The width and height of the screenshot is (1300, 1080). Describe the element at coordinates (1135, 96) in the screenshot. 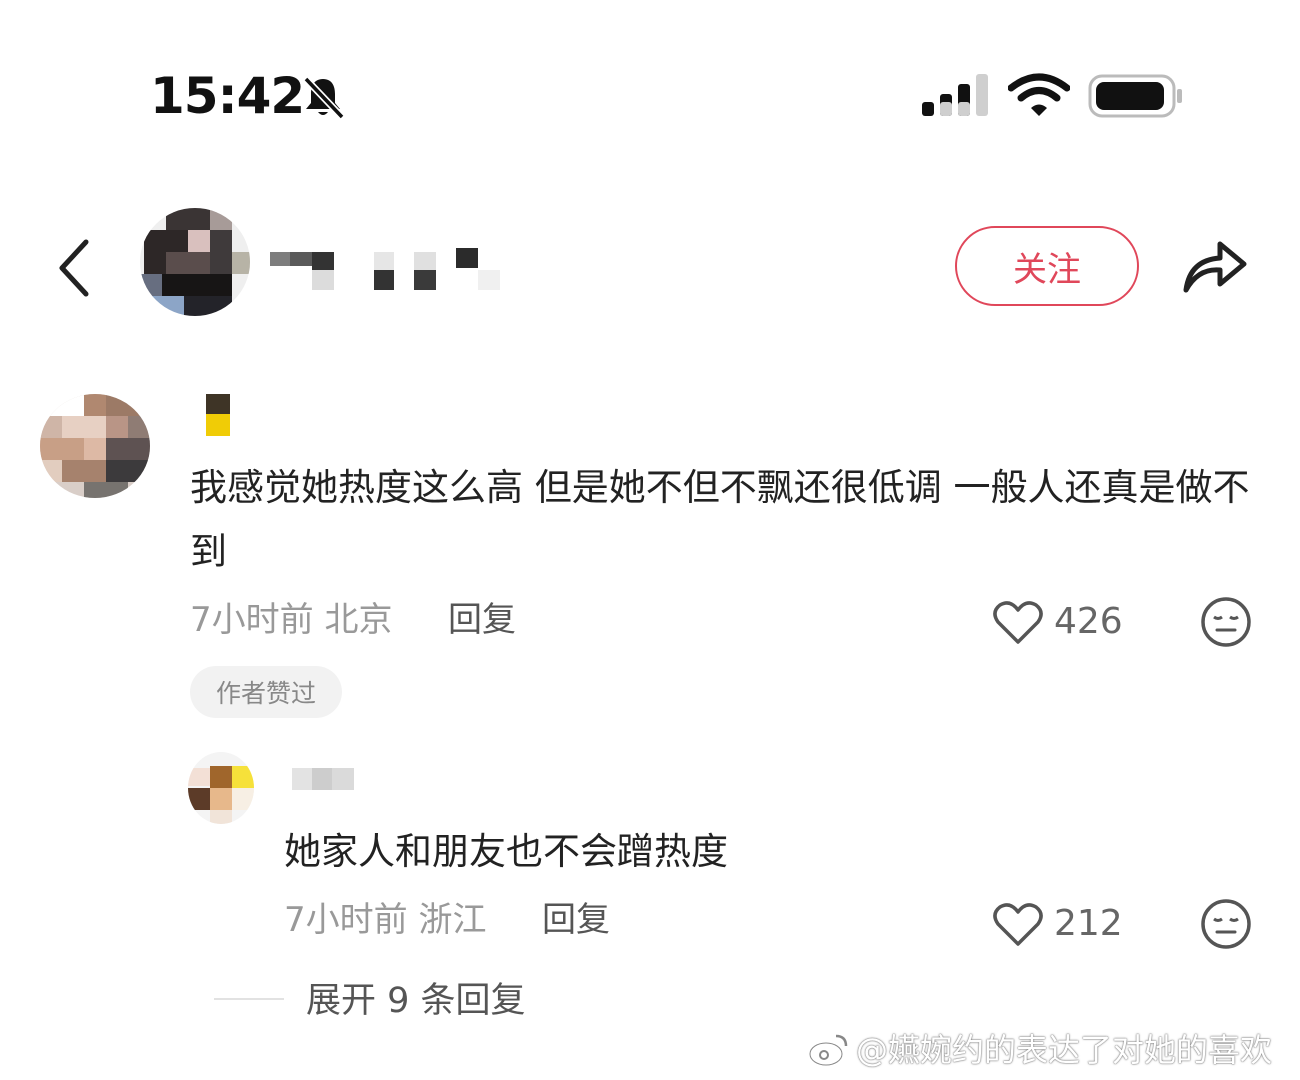

I see `battery-icon` at that location.